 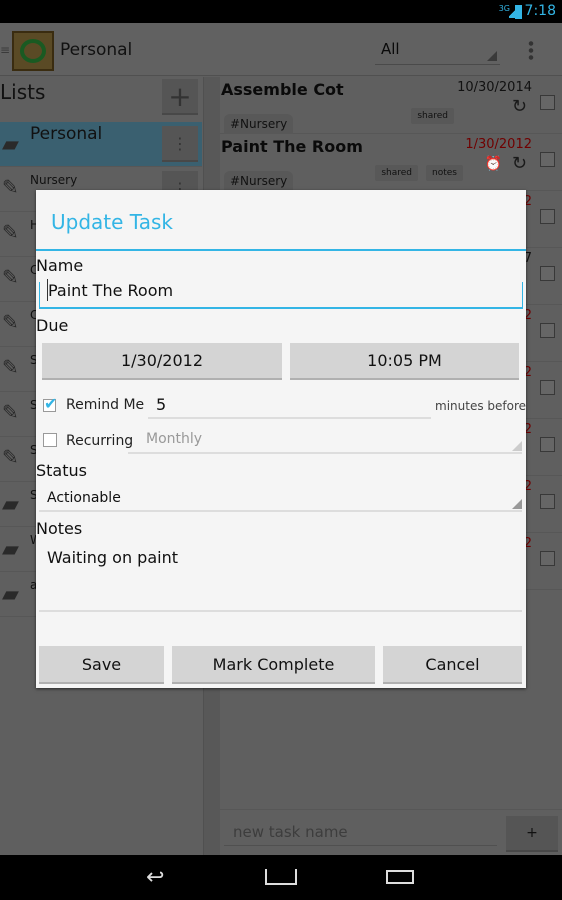 What do you see at coordinates (61, 470) in the screenshot?
I see `status-label: Status` at bounding box center [61, 470].